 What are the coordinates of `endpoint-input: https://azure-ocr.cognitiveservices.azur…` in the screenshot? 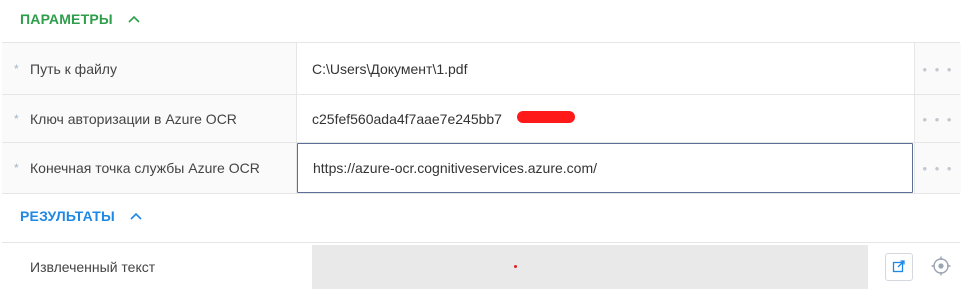 It's located at (605, 168).